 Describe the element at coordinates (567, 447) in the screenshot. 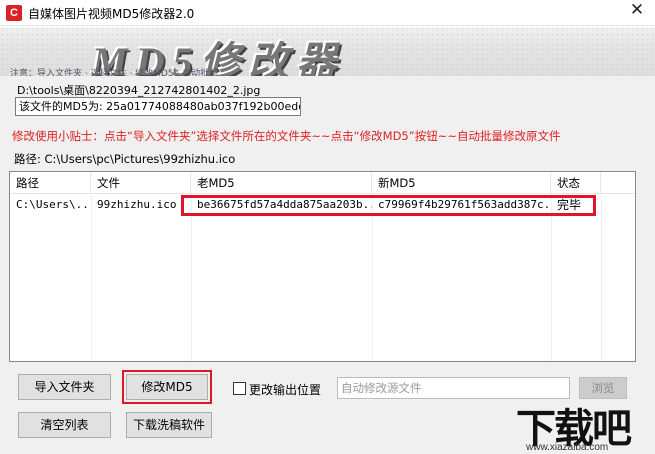

I see `watermark-url: www.xiazaiba.com` at that location.